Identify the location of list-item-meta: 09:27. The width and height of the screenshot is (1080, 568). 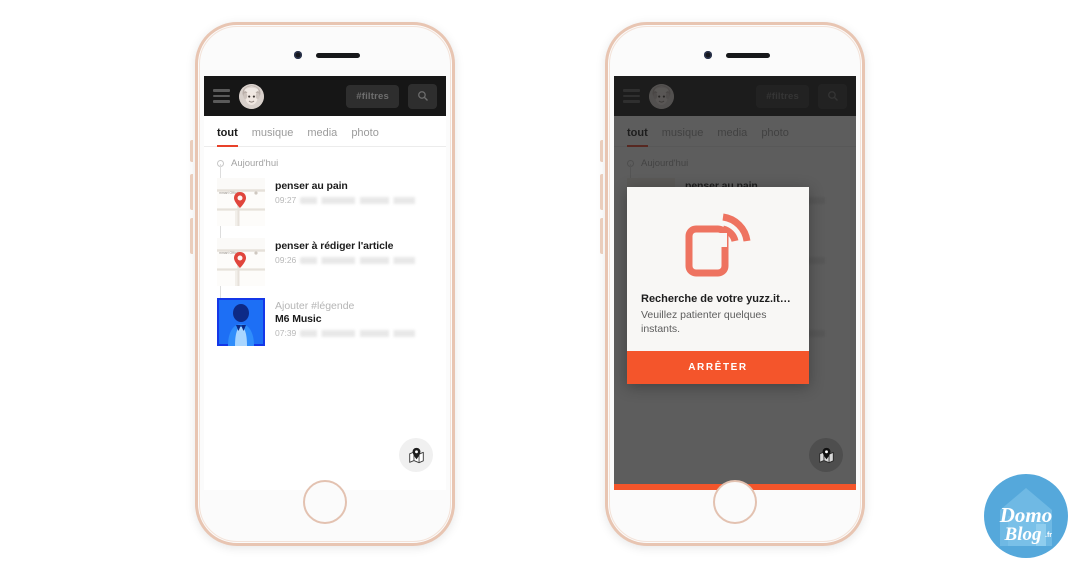
(355, 200).